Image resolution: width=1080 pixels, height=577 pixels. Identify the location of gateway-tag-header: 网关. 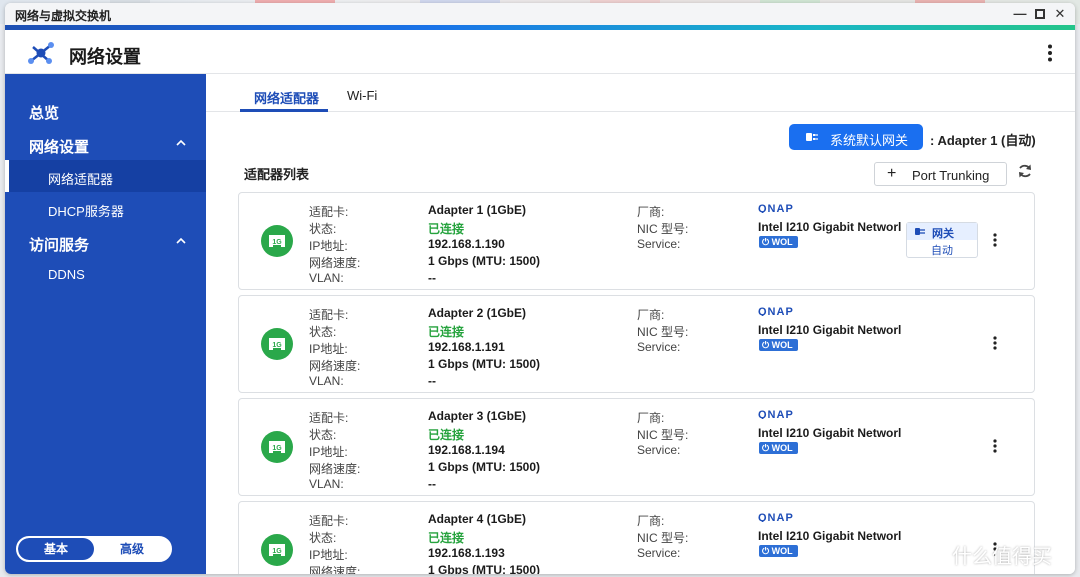
(942, 231).